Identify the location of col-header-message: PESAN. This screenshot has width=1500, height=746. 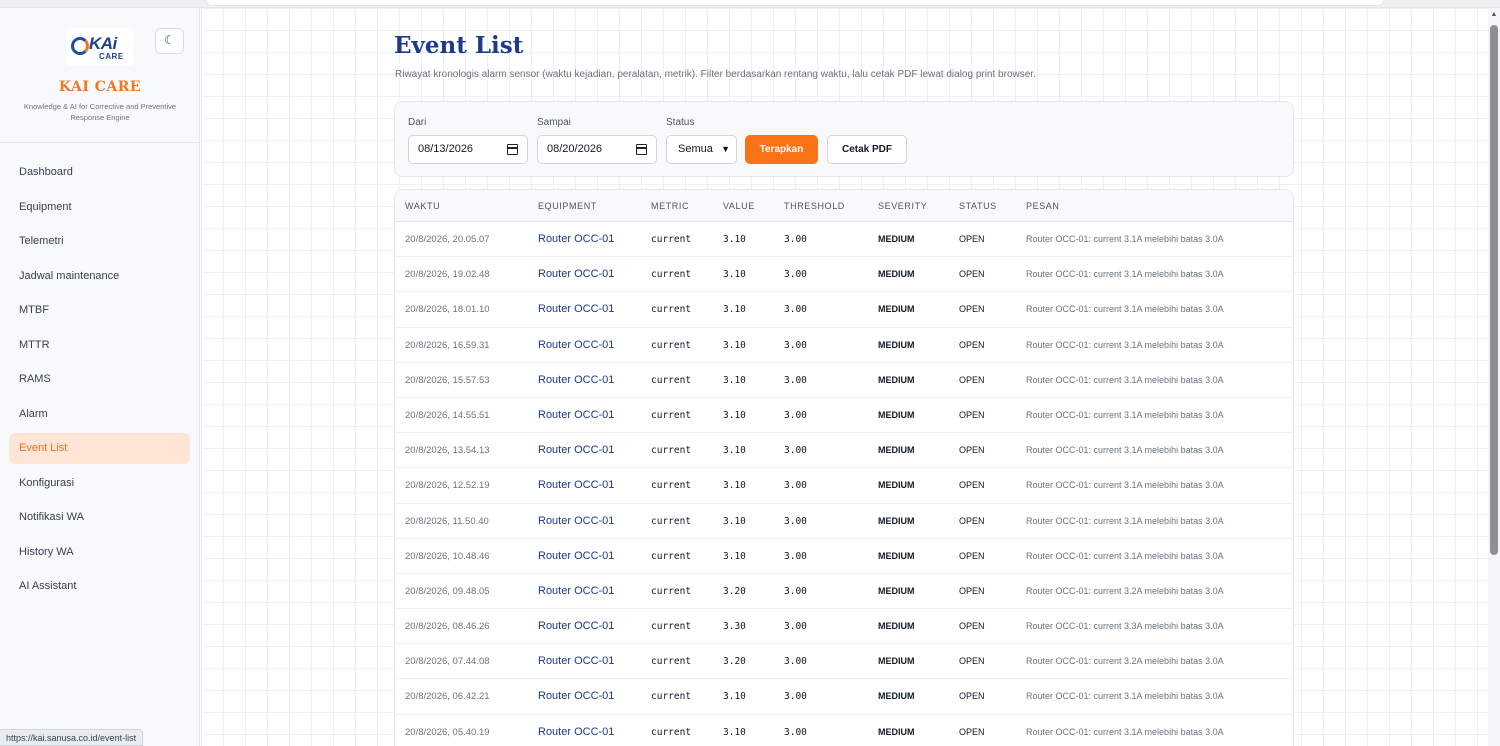
(1043, 206).